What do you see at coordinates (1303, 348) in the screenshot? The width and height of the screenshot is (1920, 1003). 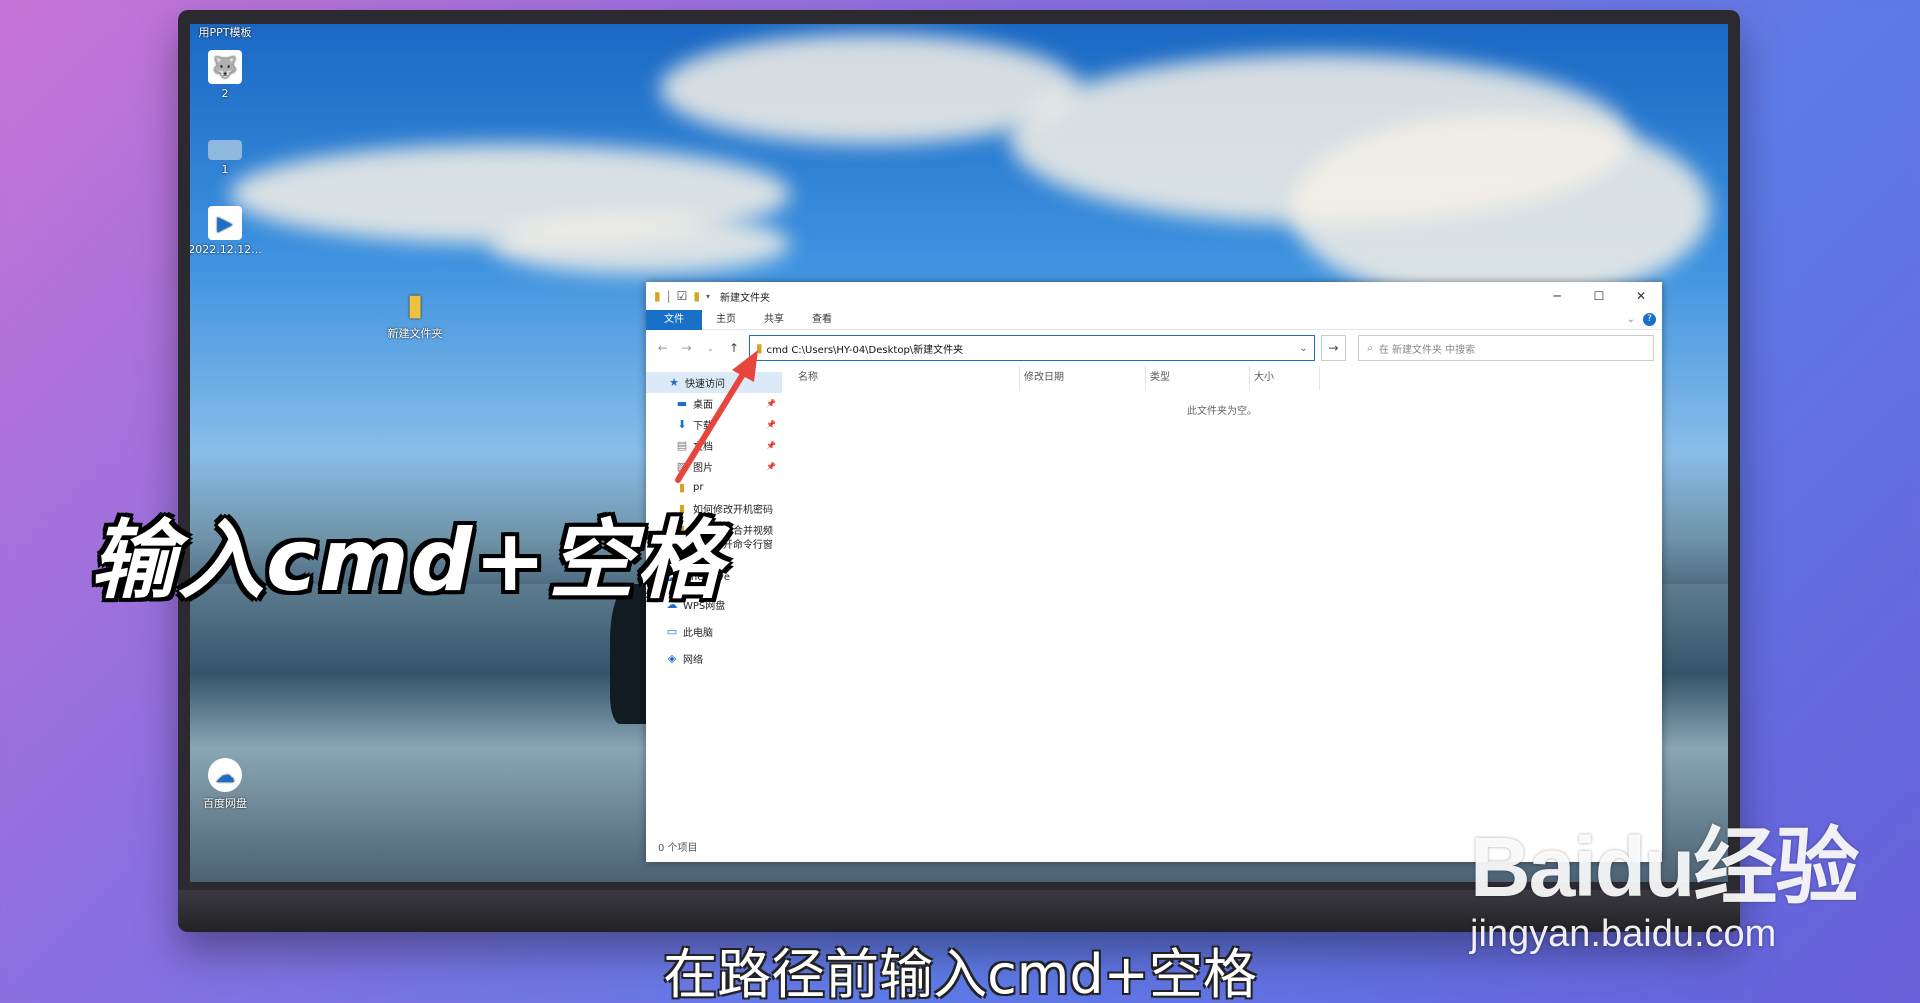 I see `chevron-down-icon: ⌄` at bounding box center [1303, 348].